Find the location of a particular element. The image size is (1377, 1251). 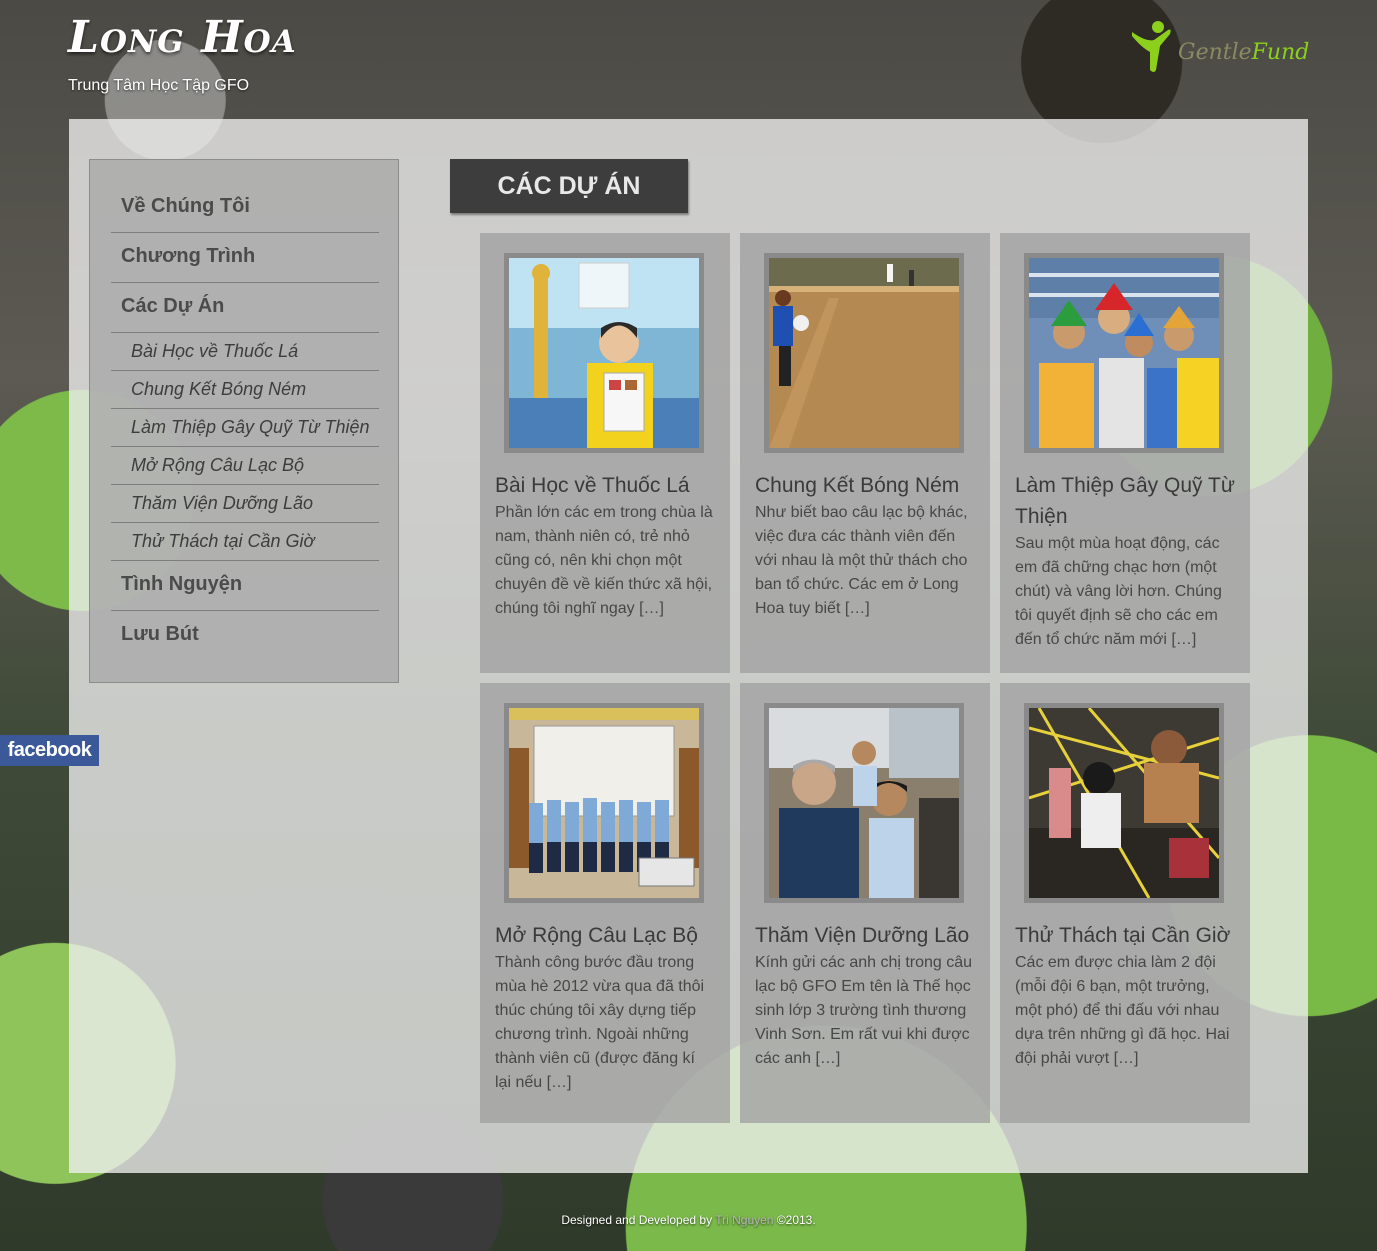

sidebar-item-projects: Các Dự Án is located at coordinates (245, 308).